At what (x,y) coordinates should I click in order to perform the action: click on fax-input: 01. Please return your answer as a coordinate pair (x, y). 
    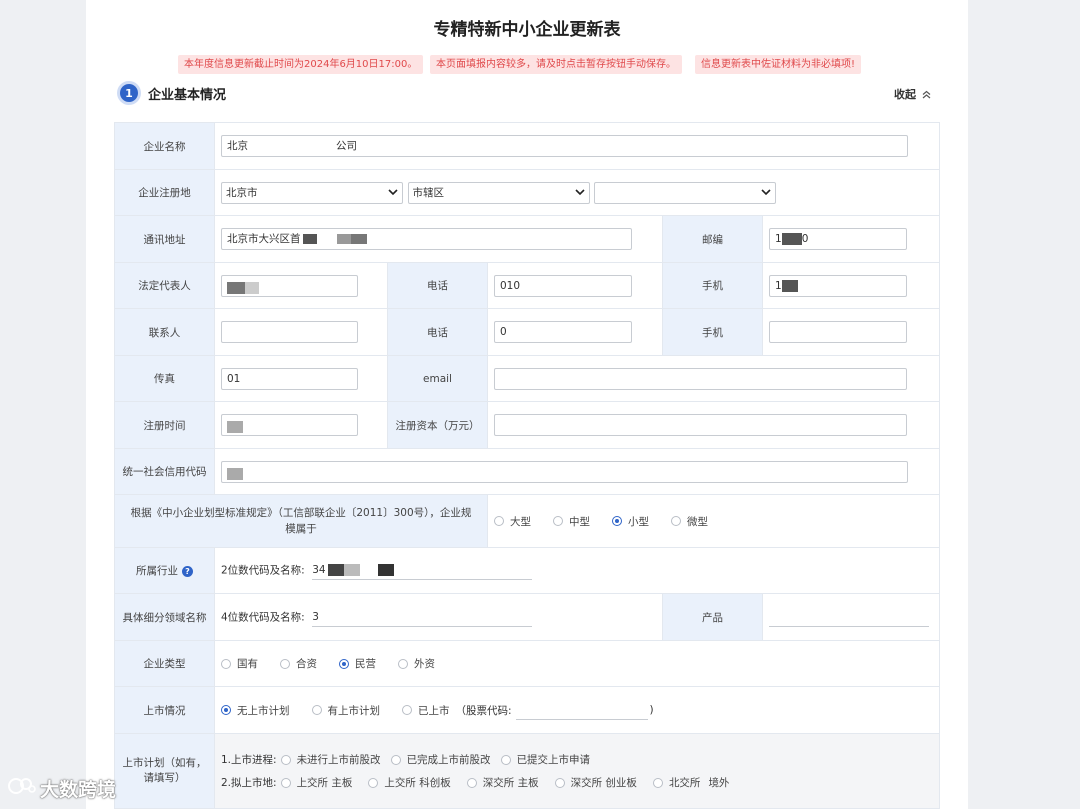
    Looking at the image, I should click on (289, 378).